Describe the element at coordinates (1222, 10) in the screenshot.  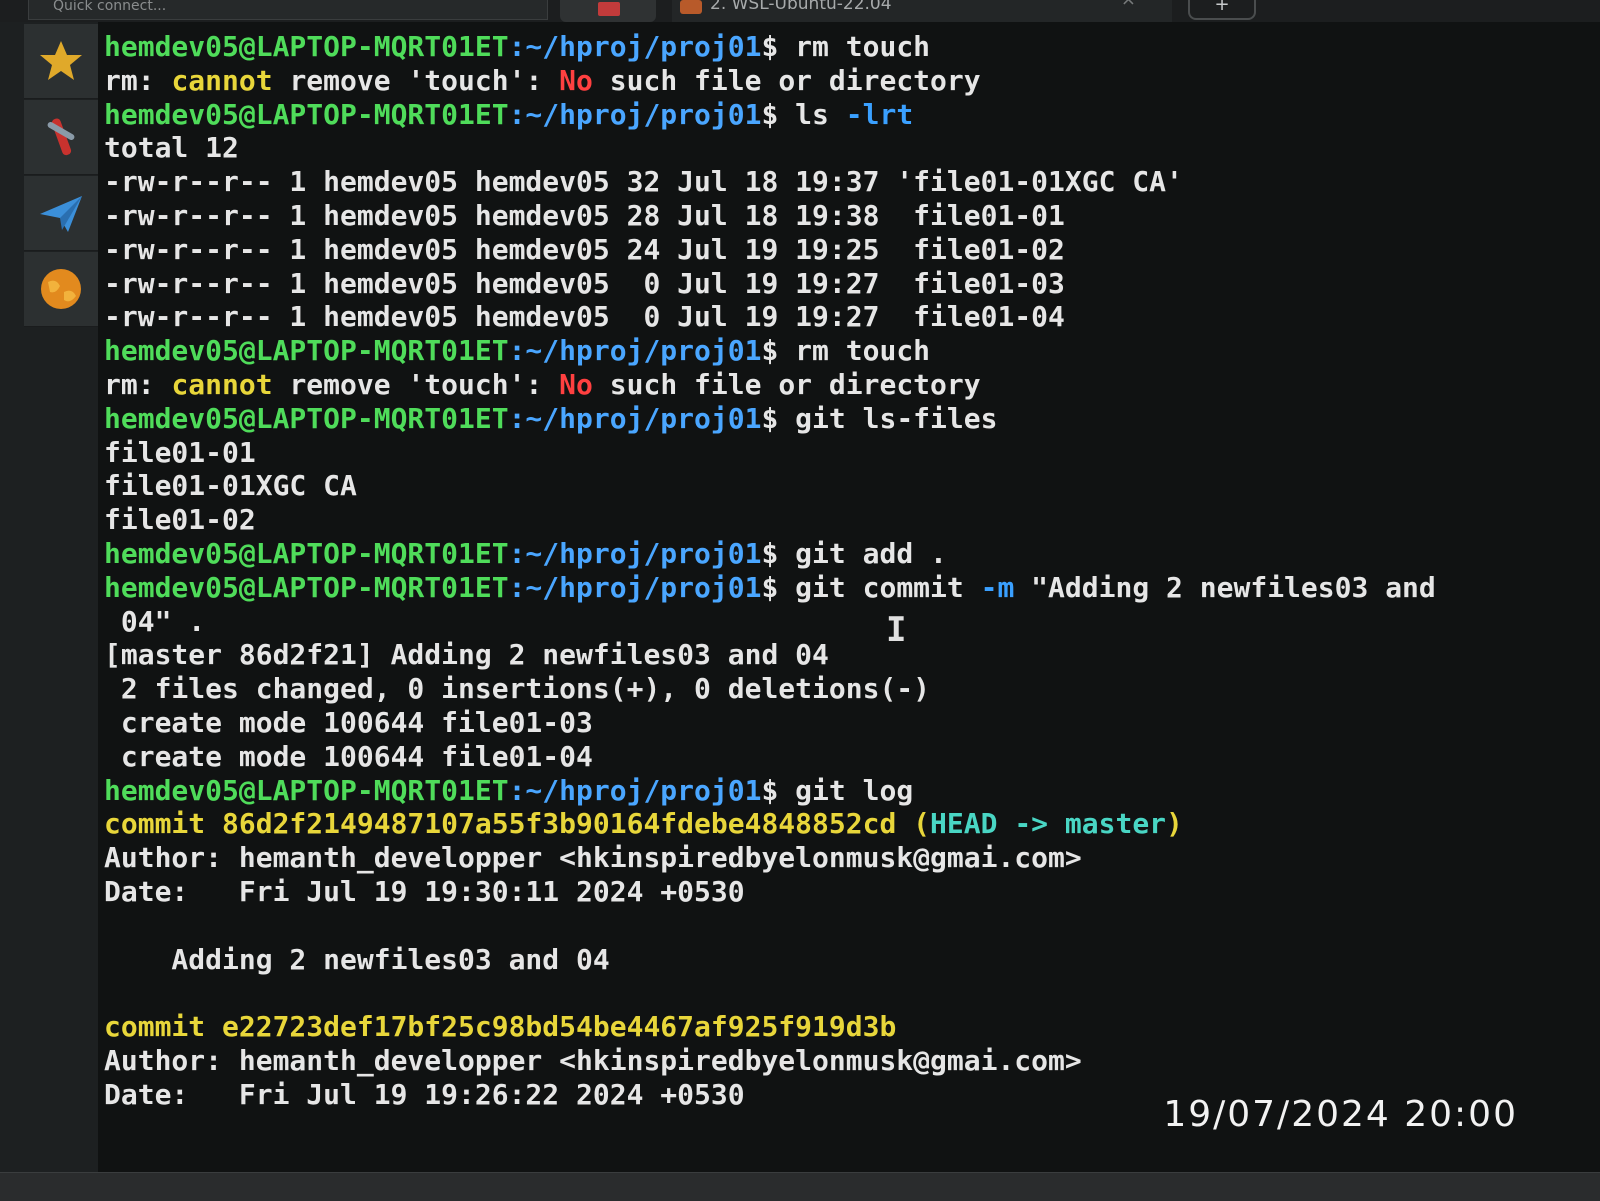
I see `new-tab-button: +` at that location.